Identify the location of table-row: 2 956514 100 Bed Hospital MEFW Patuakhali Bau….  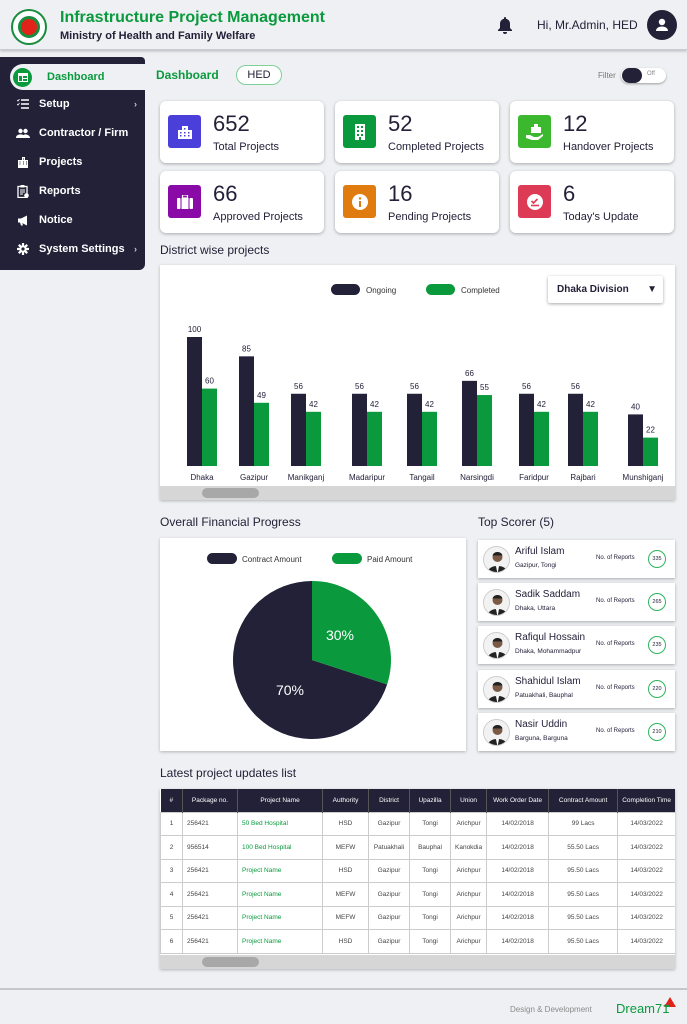
(417, 847).